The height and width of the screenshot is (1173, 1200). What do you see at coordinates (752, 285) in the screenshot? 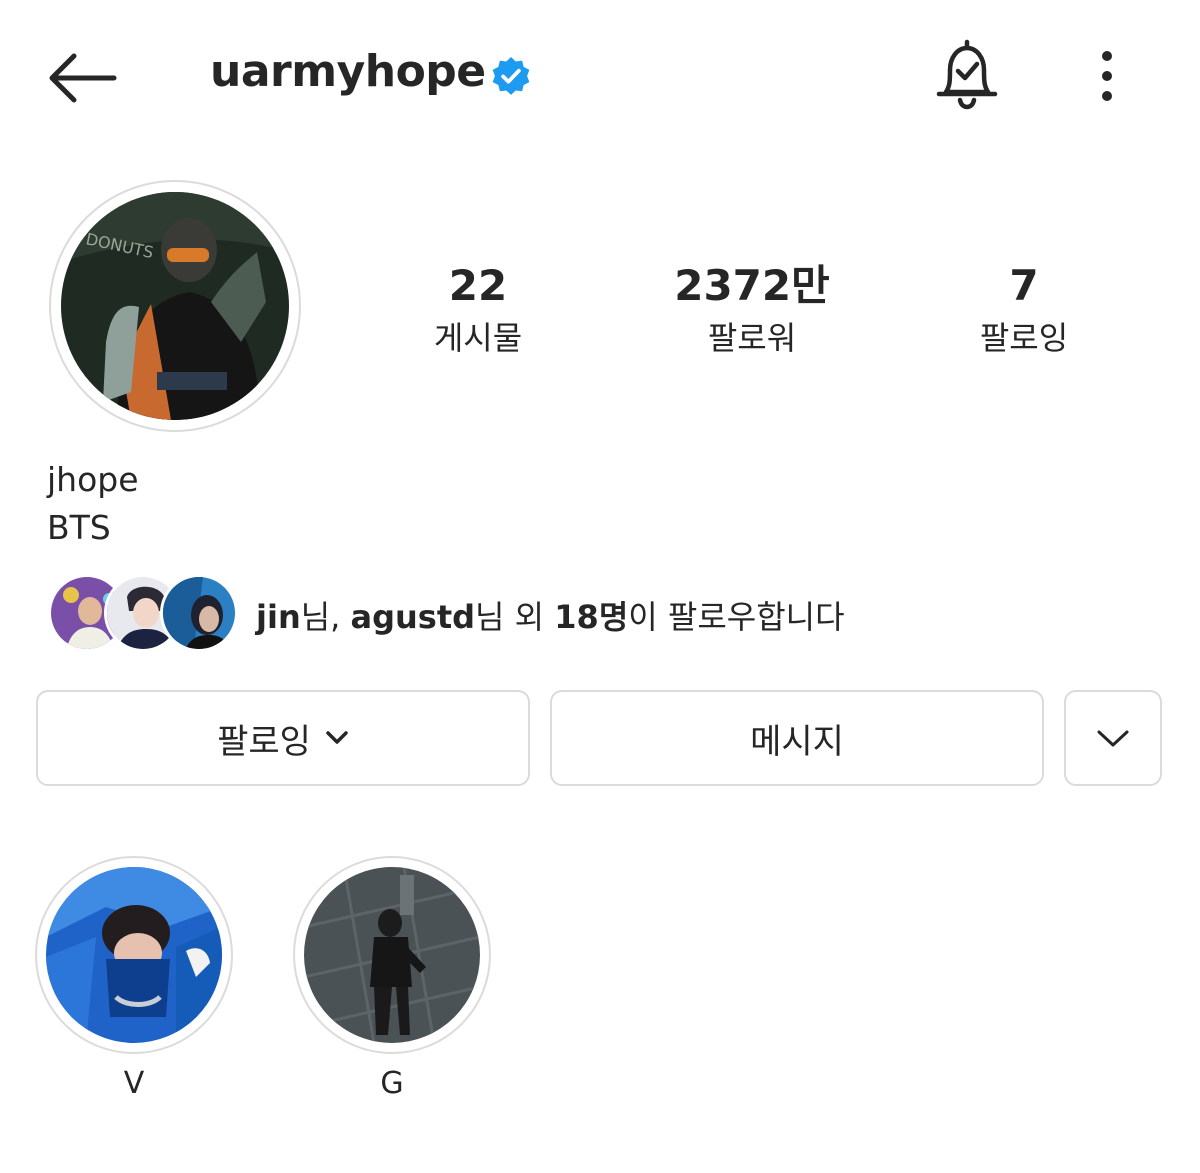
I see `followers-count: 2372만` at bounding box center [752, 285].